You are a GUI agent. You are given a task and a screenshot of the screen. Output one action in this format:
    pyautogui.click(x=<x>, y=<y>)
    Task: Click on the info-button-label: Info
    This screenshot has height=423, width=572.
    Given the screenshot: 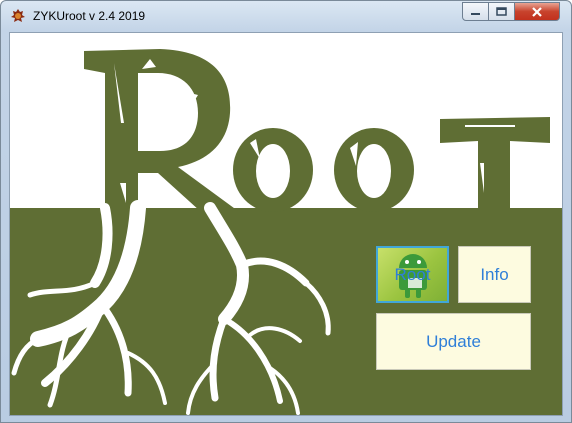 What is the action you would take?
    pyautogui.click(x=494, y=274)
    